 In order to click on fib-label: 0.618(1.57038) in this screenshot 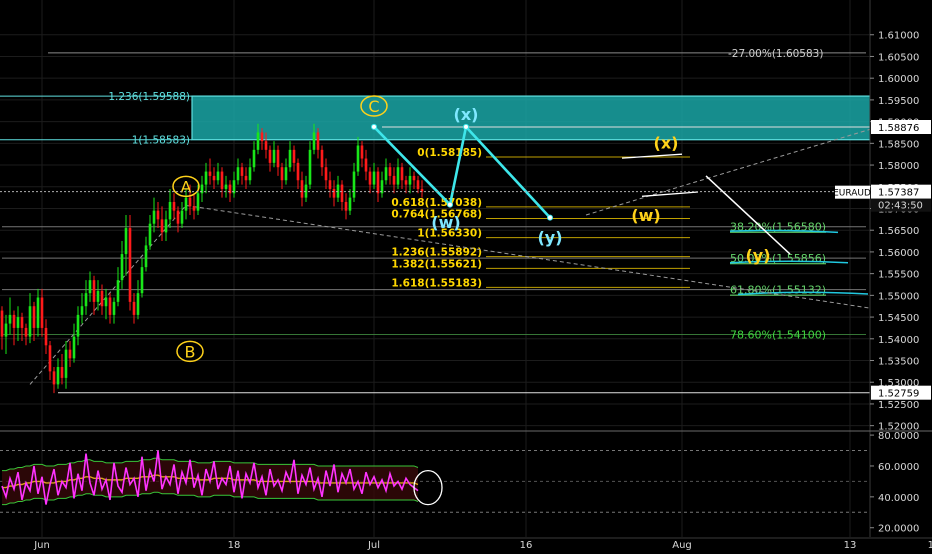, I will do `click(436, 203)`.